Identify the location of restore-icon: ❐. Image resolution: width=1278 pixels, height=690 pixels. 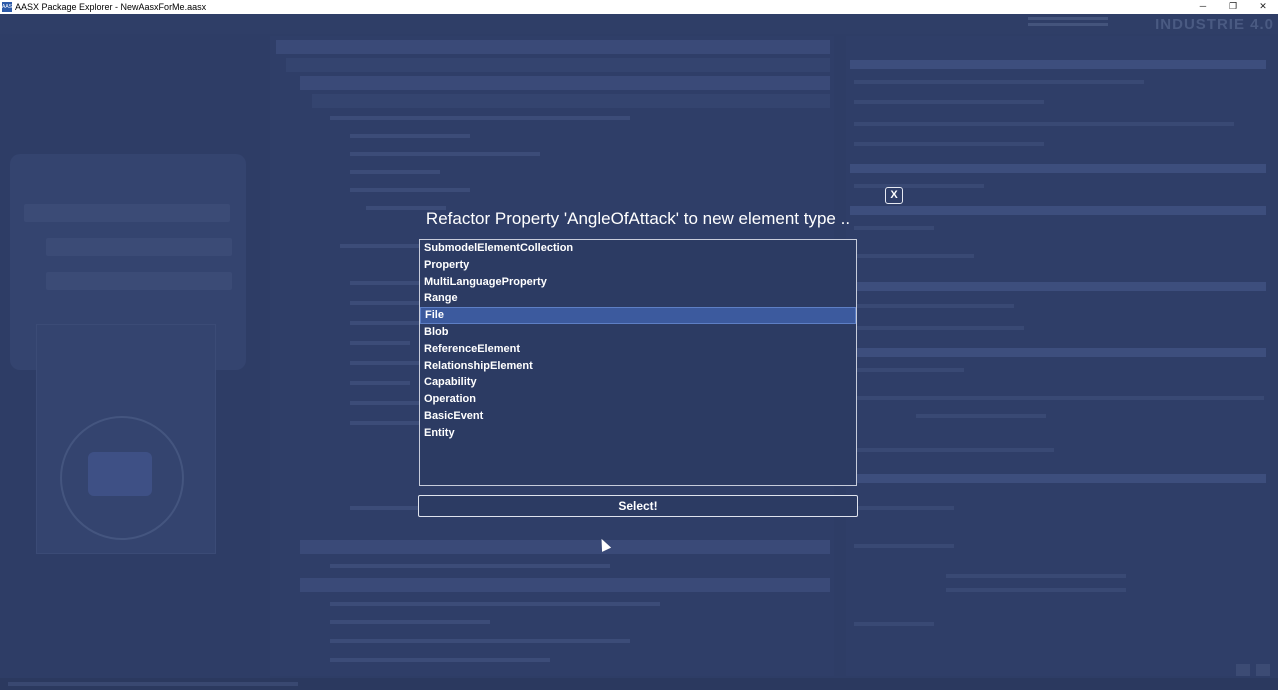
(1233, 7).